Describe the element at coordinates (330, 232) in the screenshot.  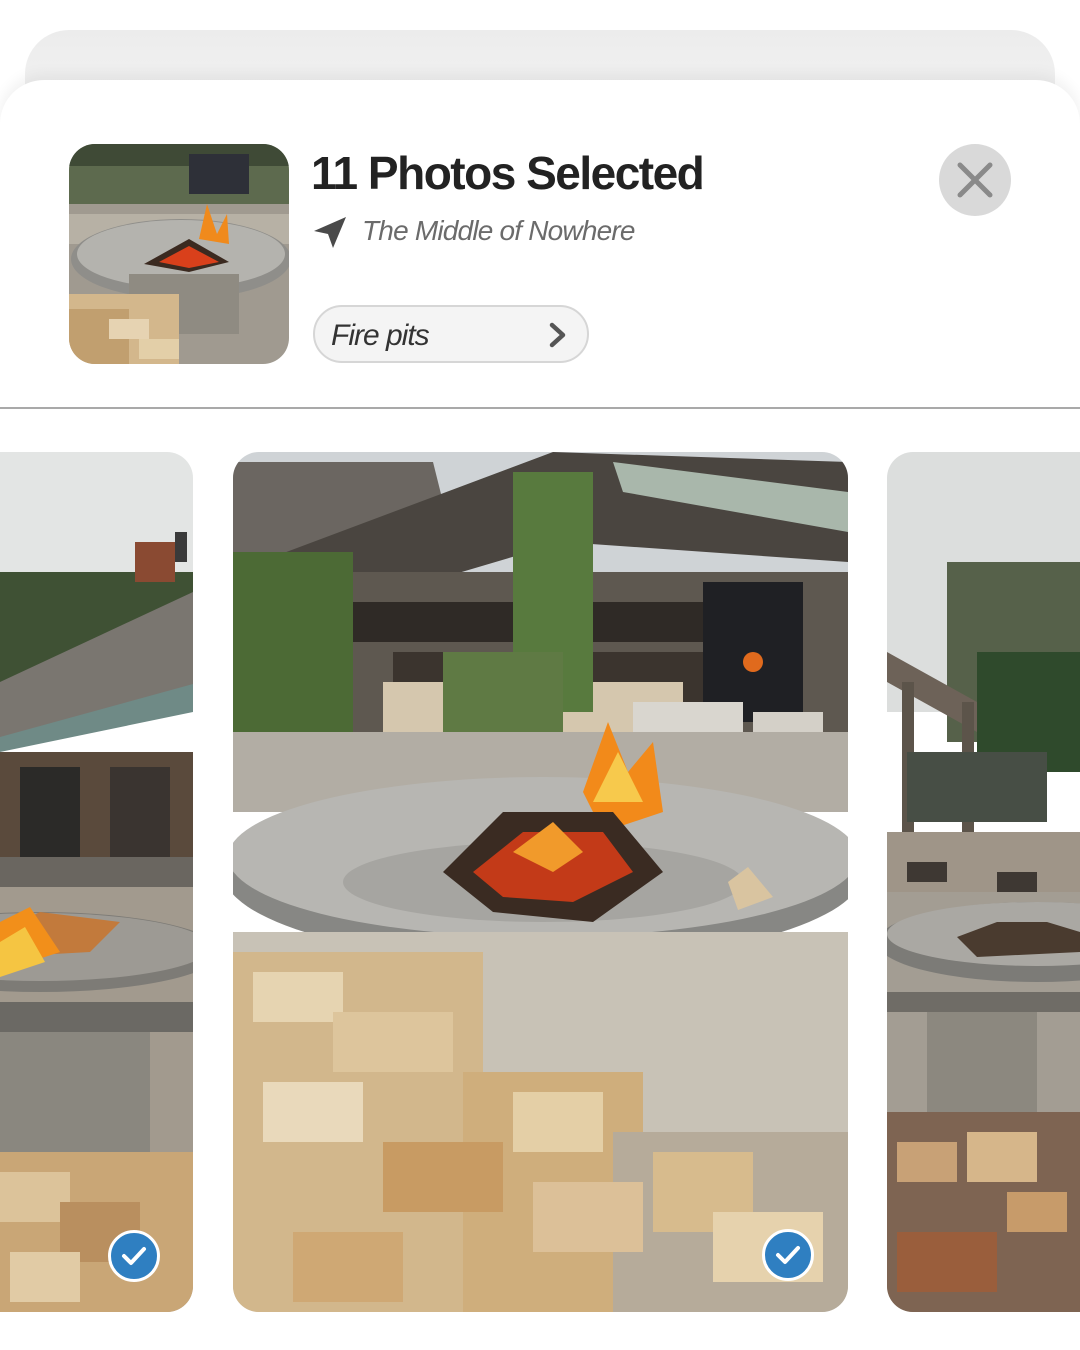
I see `location-arrow-icon` at that location.